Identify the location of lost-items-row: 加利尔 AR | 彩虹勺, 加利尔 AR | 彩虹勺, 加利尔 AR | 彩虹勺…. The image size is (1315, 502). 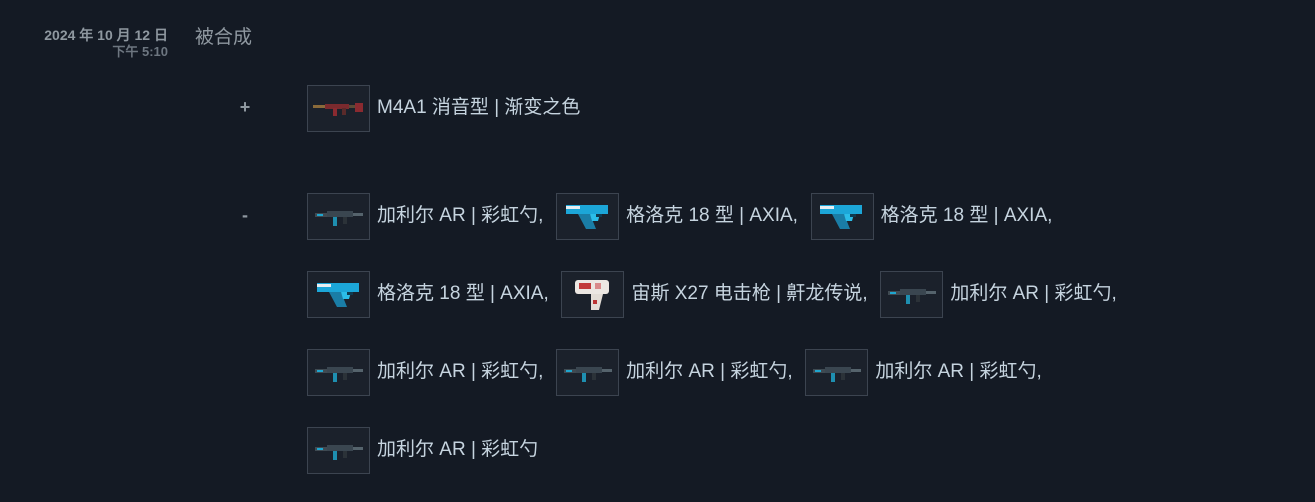
(678, 372).